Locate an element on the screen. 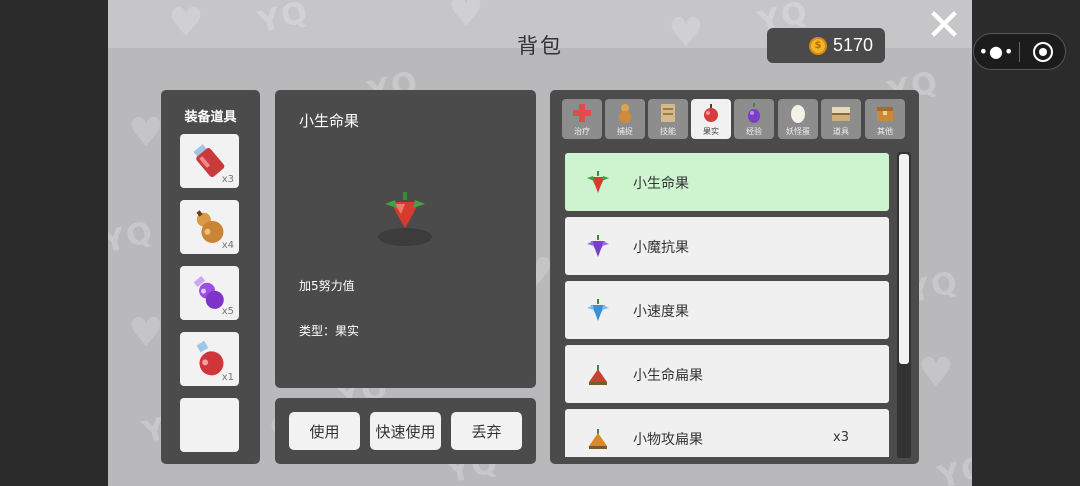 The width and height of the screenshot is (1080, 486). equip-panel-title: 装备道具 is located at coordinates (210, 117).